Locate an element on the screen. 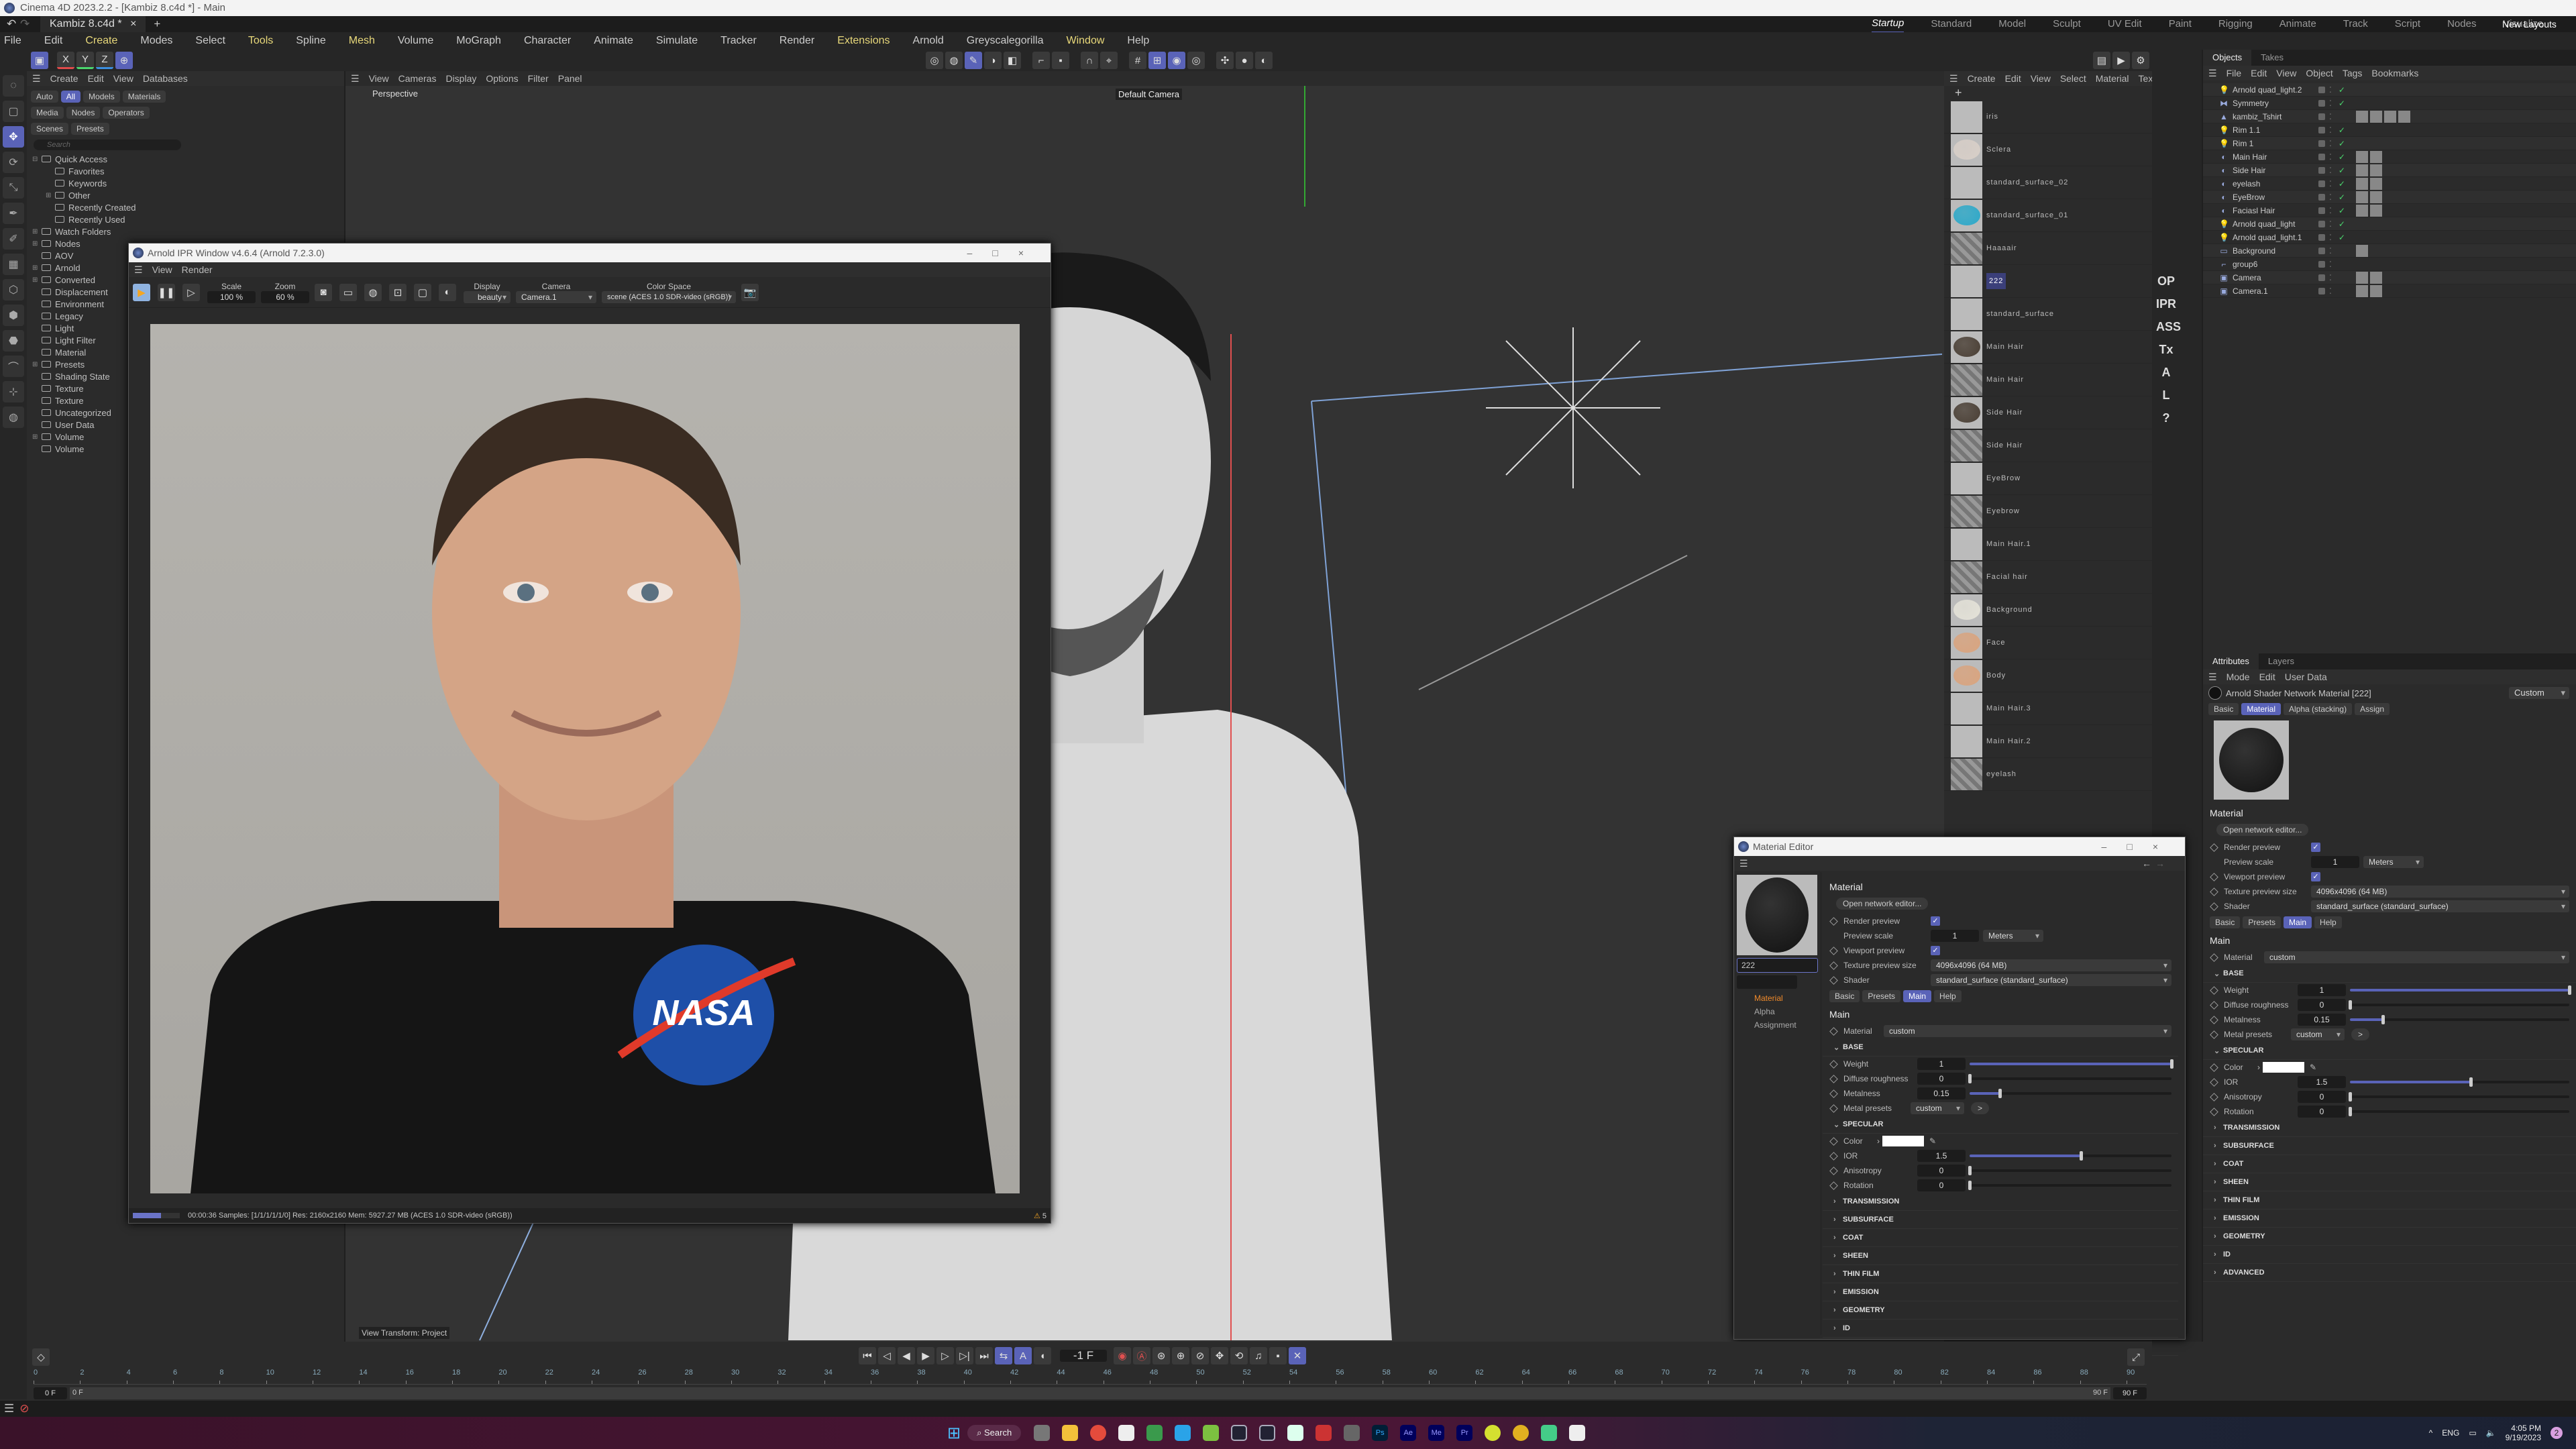 The image size is (2576, 1449). photoshop-icon: Ps is located at coordinates (1380, 1433).